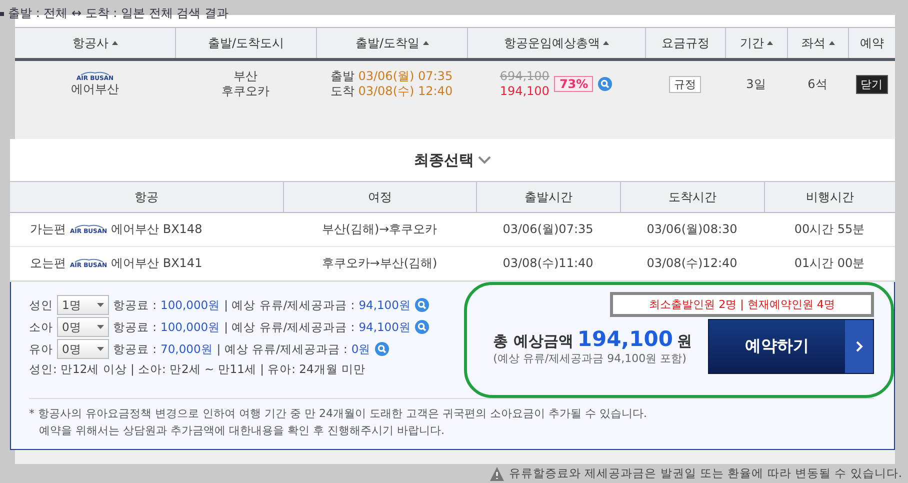 The width and height of the screenshot is (908, 483). What do you see at coordinates (83, 305) in the screenshot?
I see `passenger-count-dropdown: 1명` at bounding box center [83, 305].